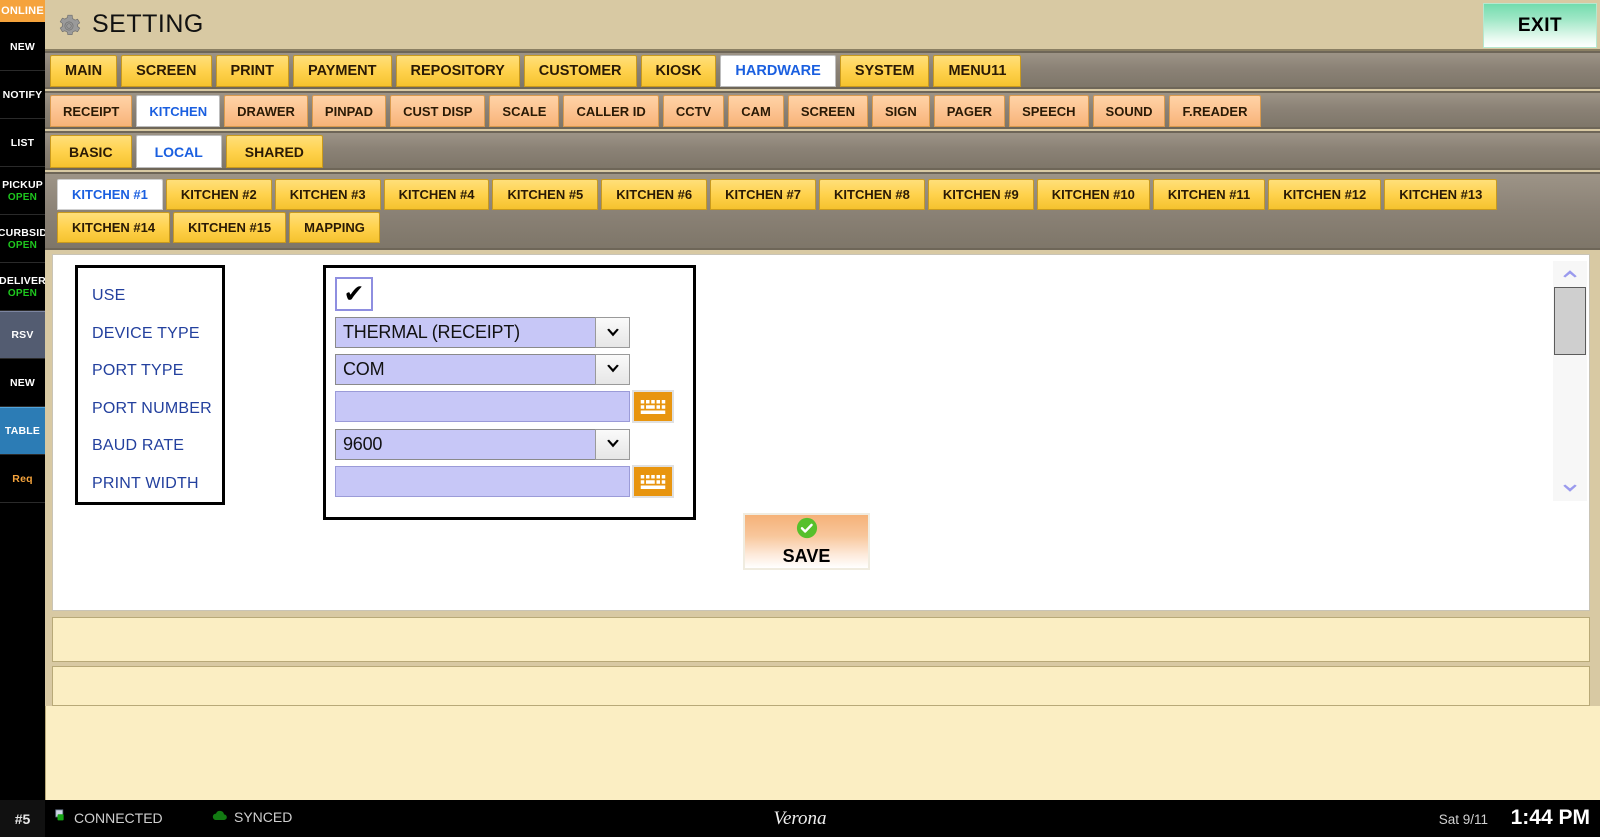 The width and height of the screenshot is (1600, 837). I want to click on sidebar-item-notify: NOTIFY, so click(22, 95).